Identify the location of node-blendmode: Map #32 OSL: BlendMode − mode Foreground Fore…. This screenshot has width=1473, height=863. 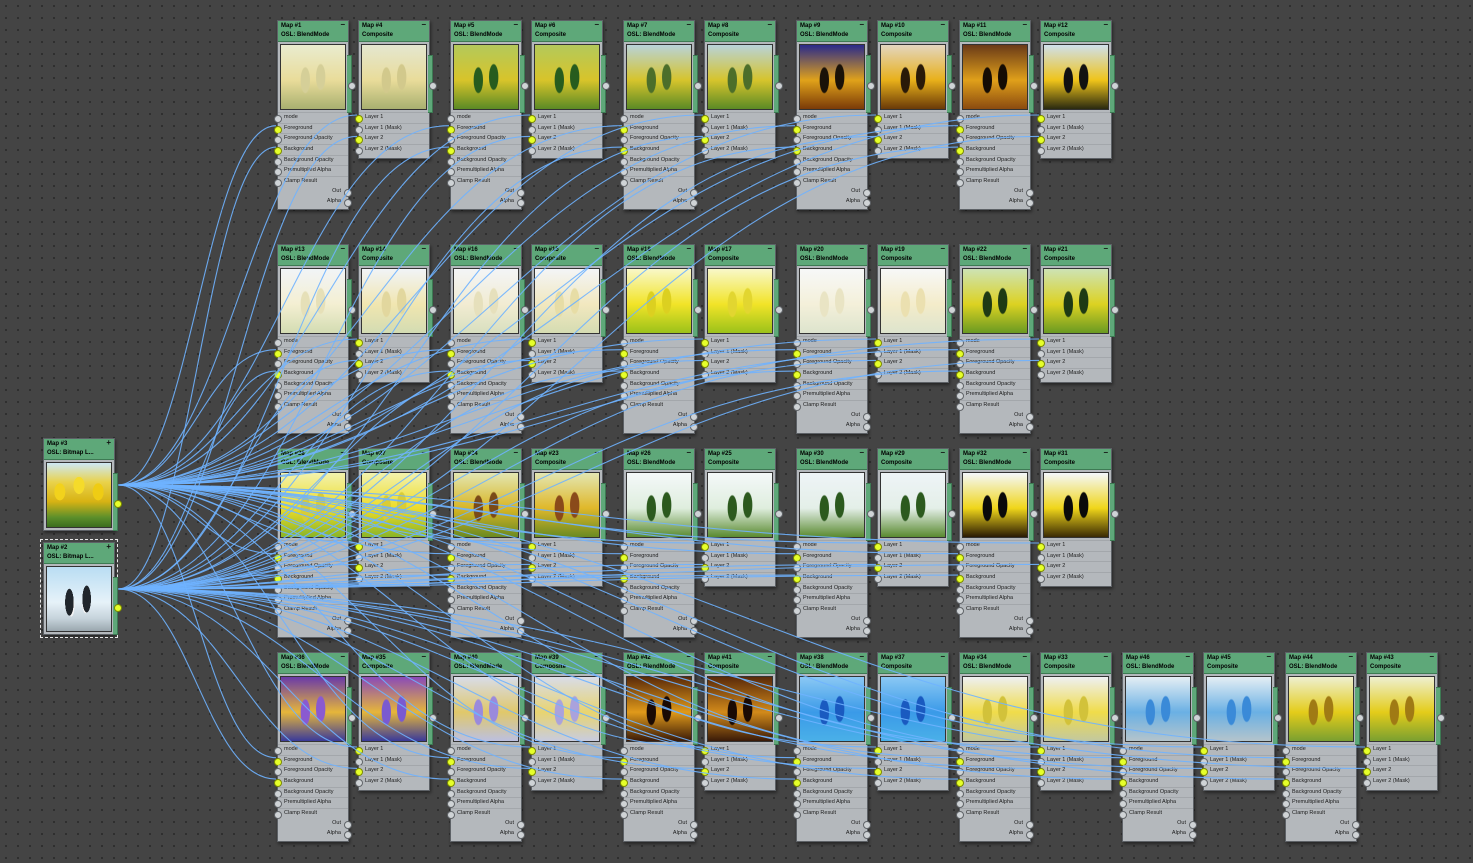
(997, 543).